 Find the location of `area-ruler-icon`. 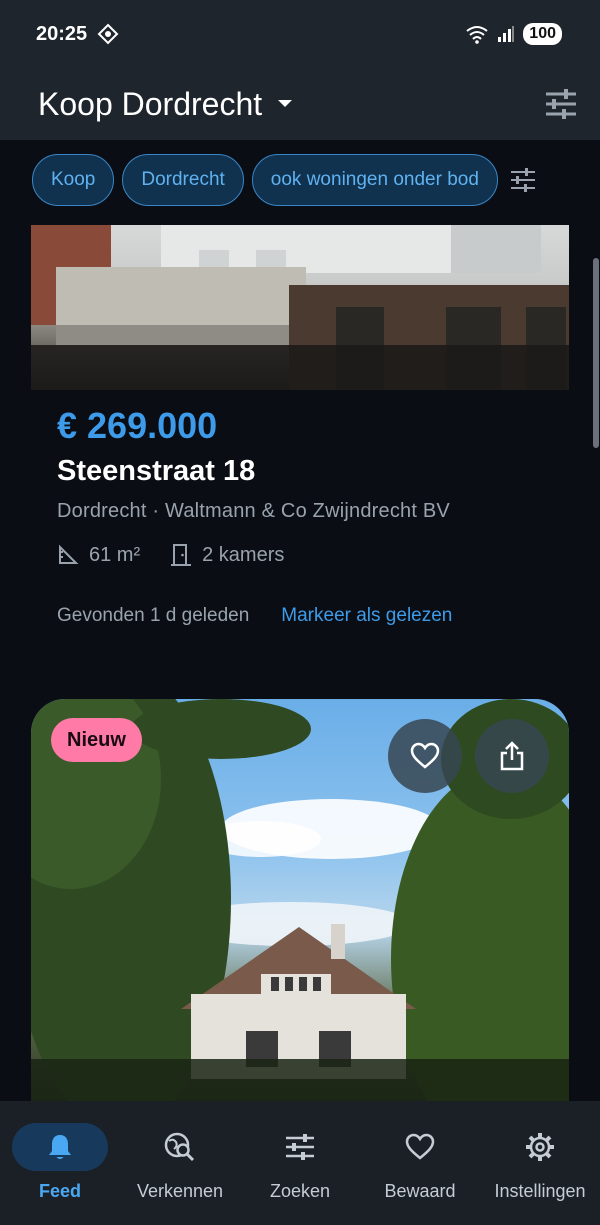

area-ruler-icon is located at coordinates (69, 554).